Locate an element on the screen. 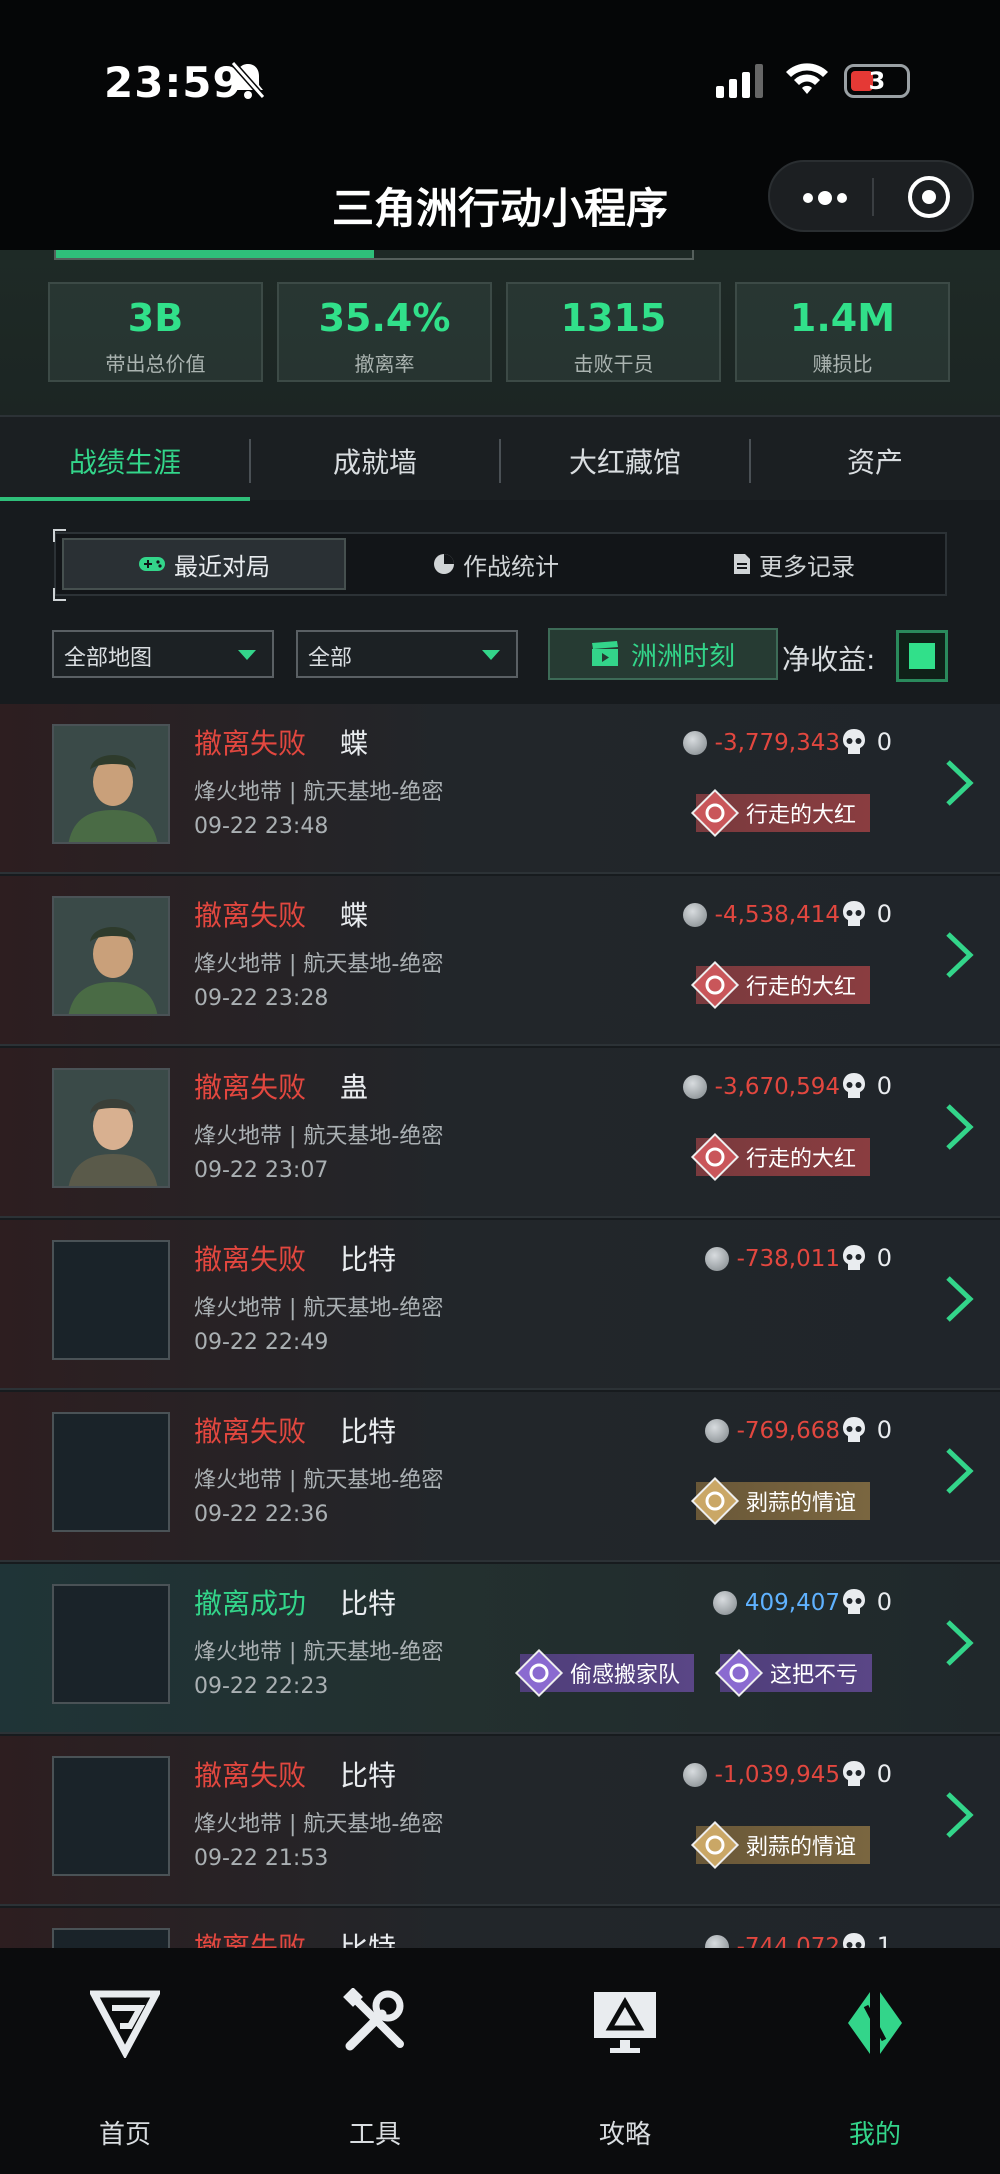  net-profit-label: 净收益: is located at coordinates (829, 659).